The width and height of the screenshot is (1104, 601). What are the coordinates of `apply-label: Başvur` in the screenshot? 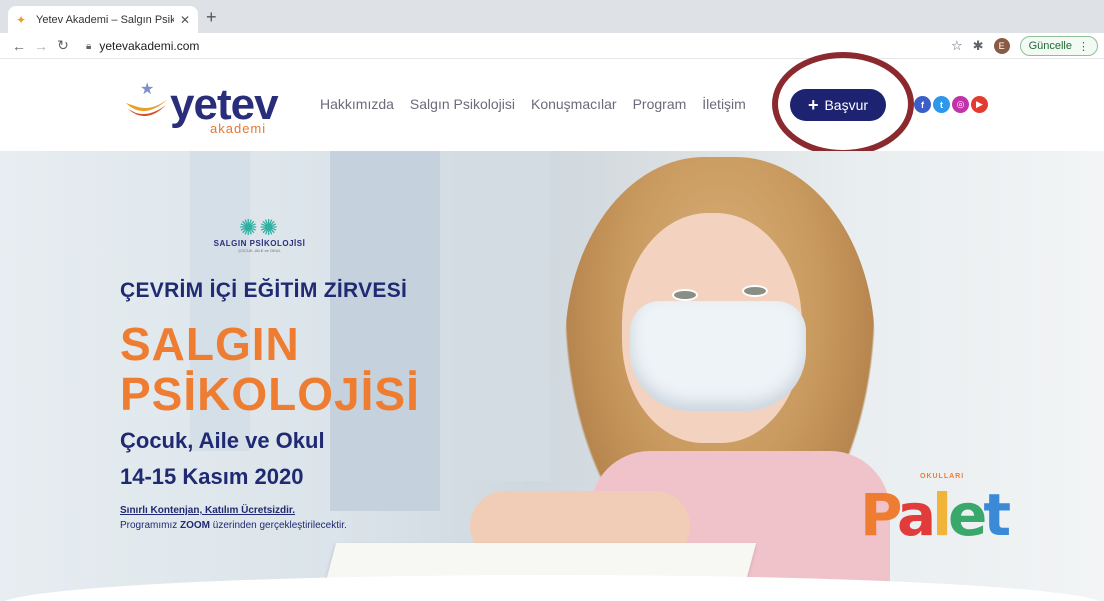 It's located at (846, 105).